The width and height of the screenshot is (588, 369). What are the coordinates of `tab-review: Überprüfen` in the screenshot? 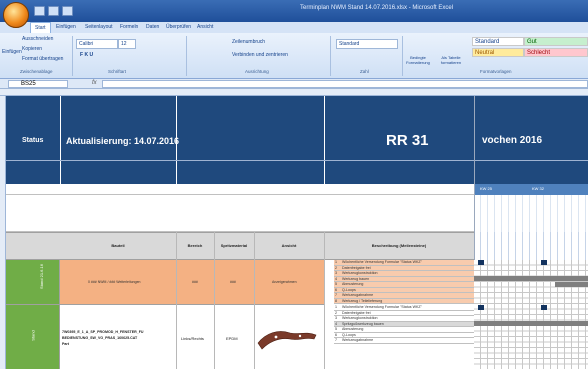 It's located at (178, 27).